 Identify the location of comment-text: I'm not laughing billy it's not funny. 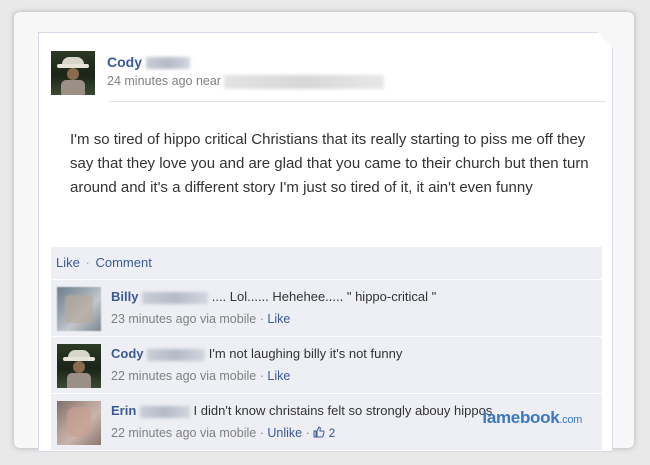
(305, 353).